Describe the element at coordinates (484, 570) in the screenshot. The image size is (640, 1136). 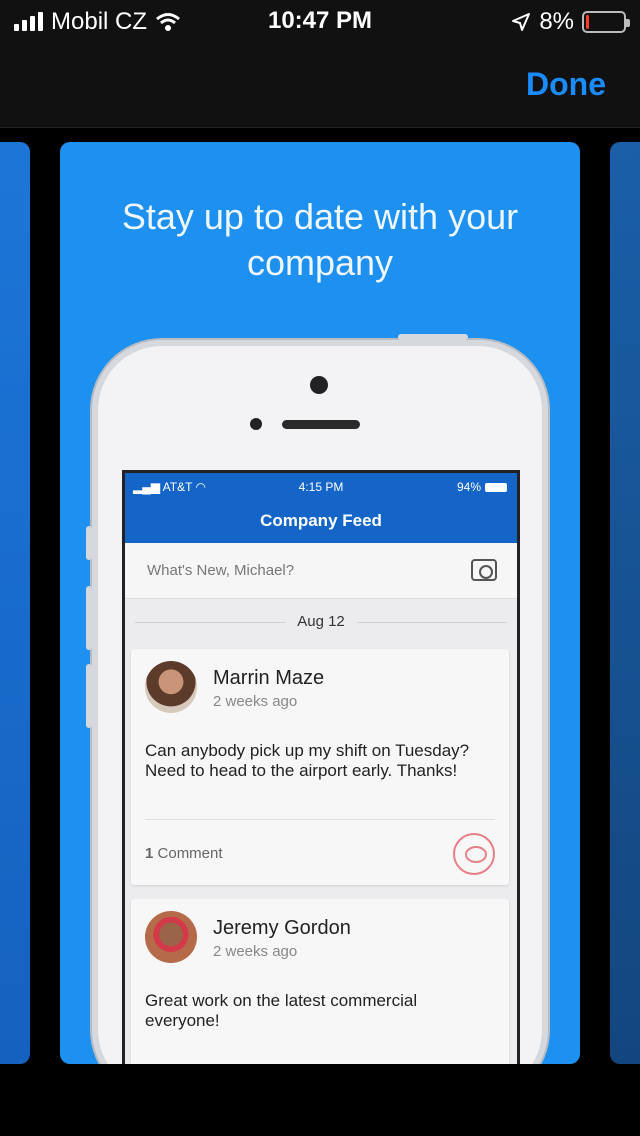
I see `camera-icon` at that location.